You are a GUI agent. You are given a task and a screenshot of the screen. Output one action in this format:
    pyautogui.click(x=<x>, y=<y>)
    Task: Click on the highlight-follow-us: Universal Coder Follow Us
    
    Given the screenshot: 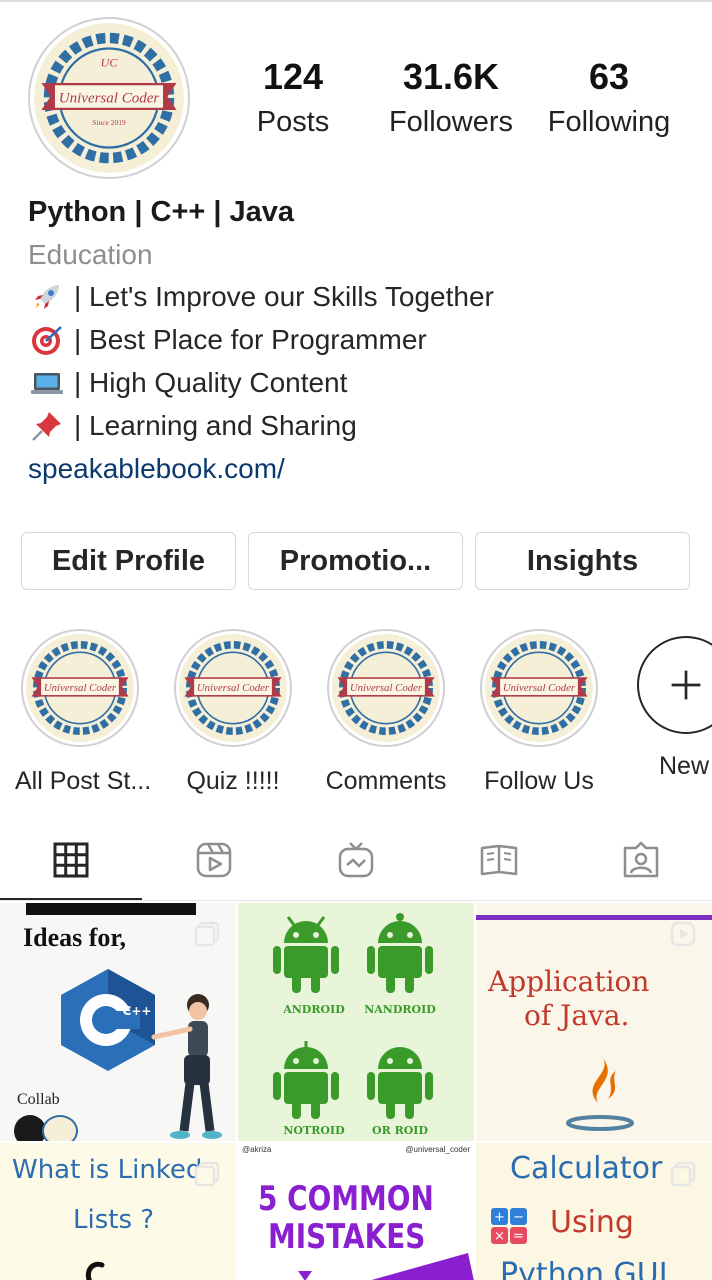 What is the action you would take?
    pyautogui.click(x=539, y=712)
    